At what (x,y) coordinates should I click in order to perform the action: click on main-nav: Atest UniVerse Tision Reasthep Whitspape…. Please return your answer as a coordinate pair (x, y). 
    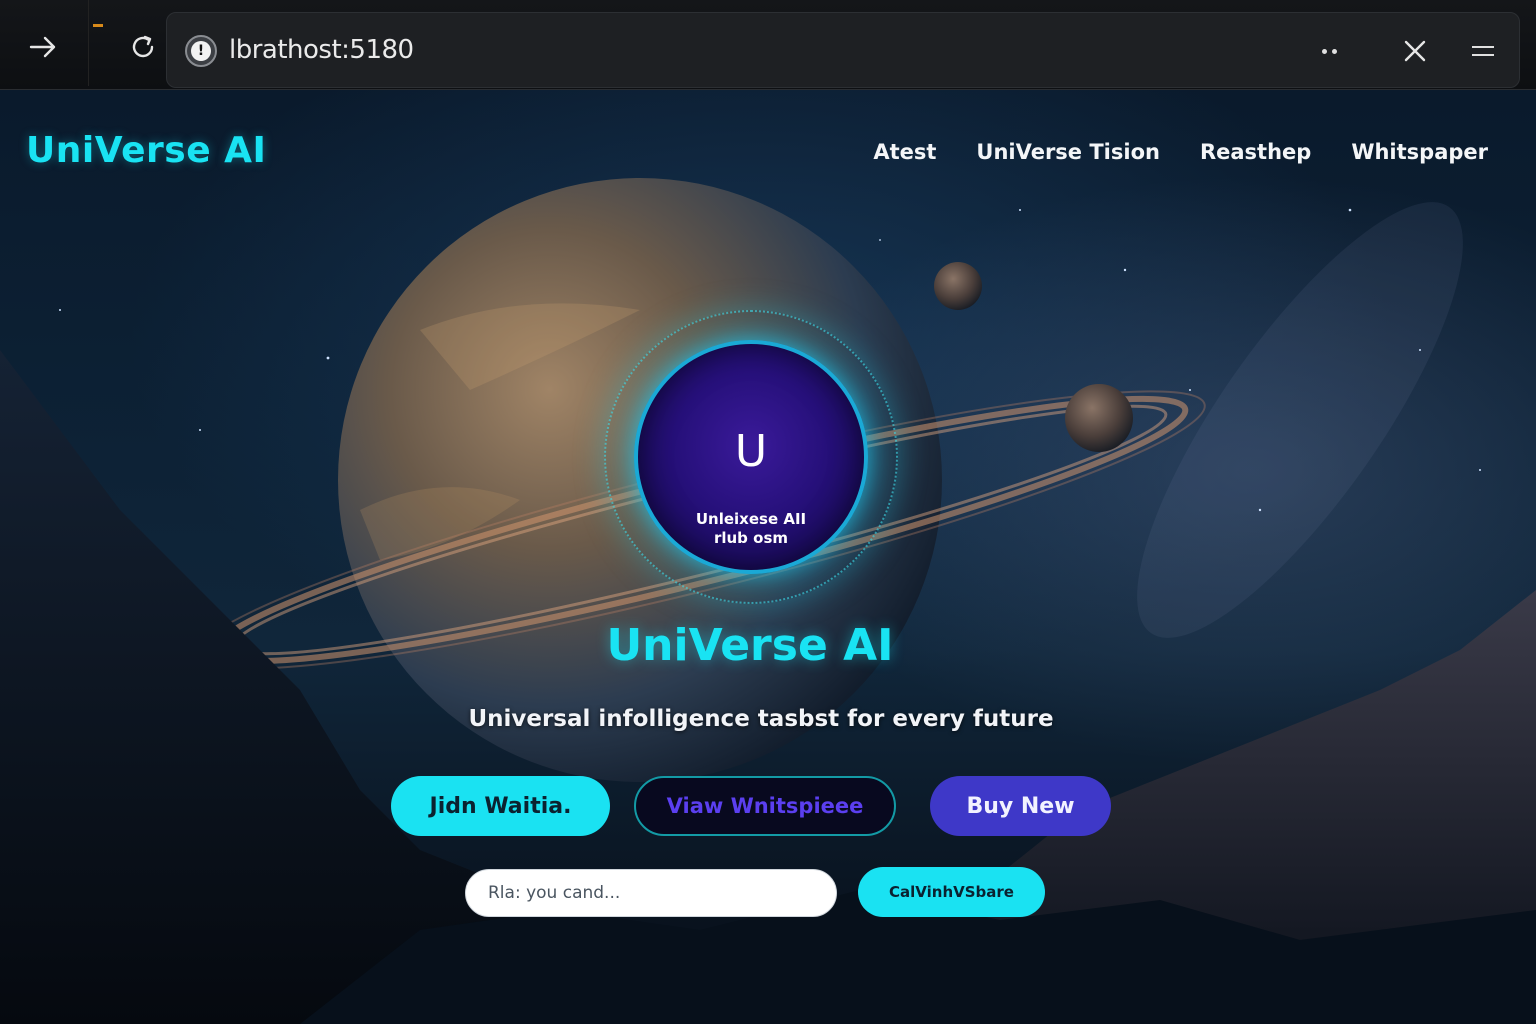
    Looking at the image, I should click on (1180, 152).